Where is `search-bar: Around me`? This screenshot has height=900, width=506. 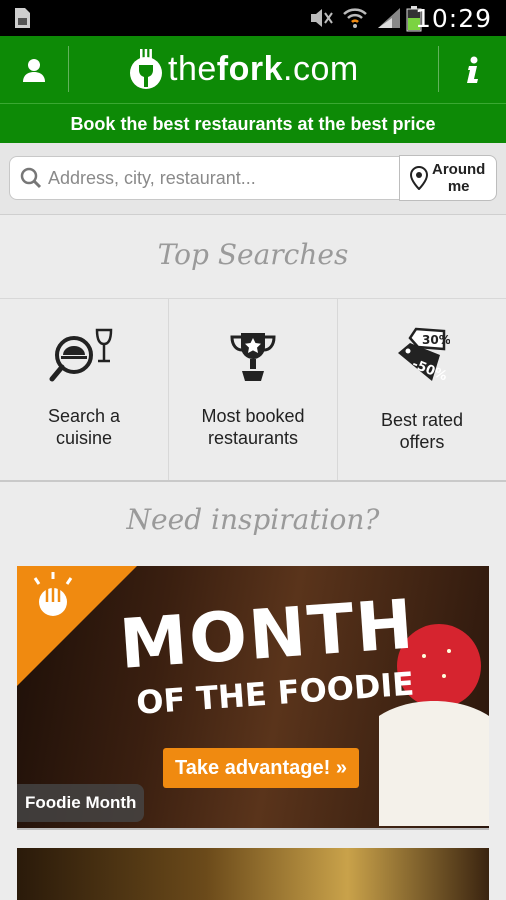 search-bar: Around me is located at coordinates (253, 179).